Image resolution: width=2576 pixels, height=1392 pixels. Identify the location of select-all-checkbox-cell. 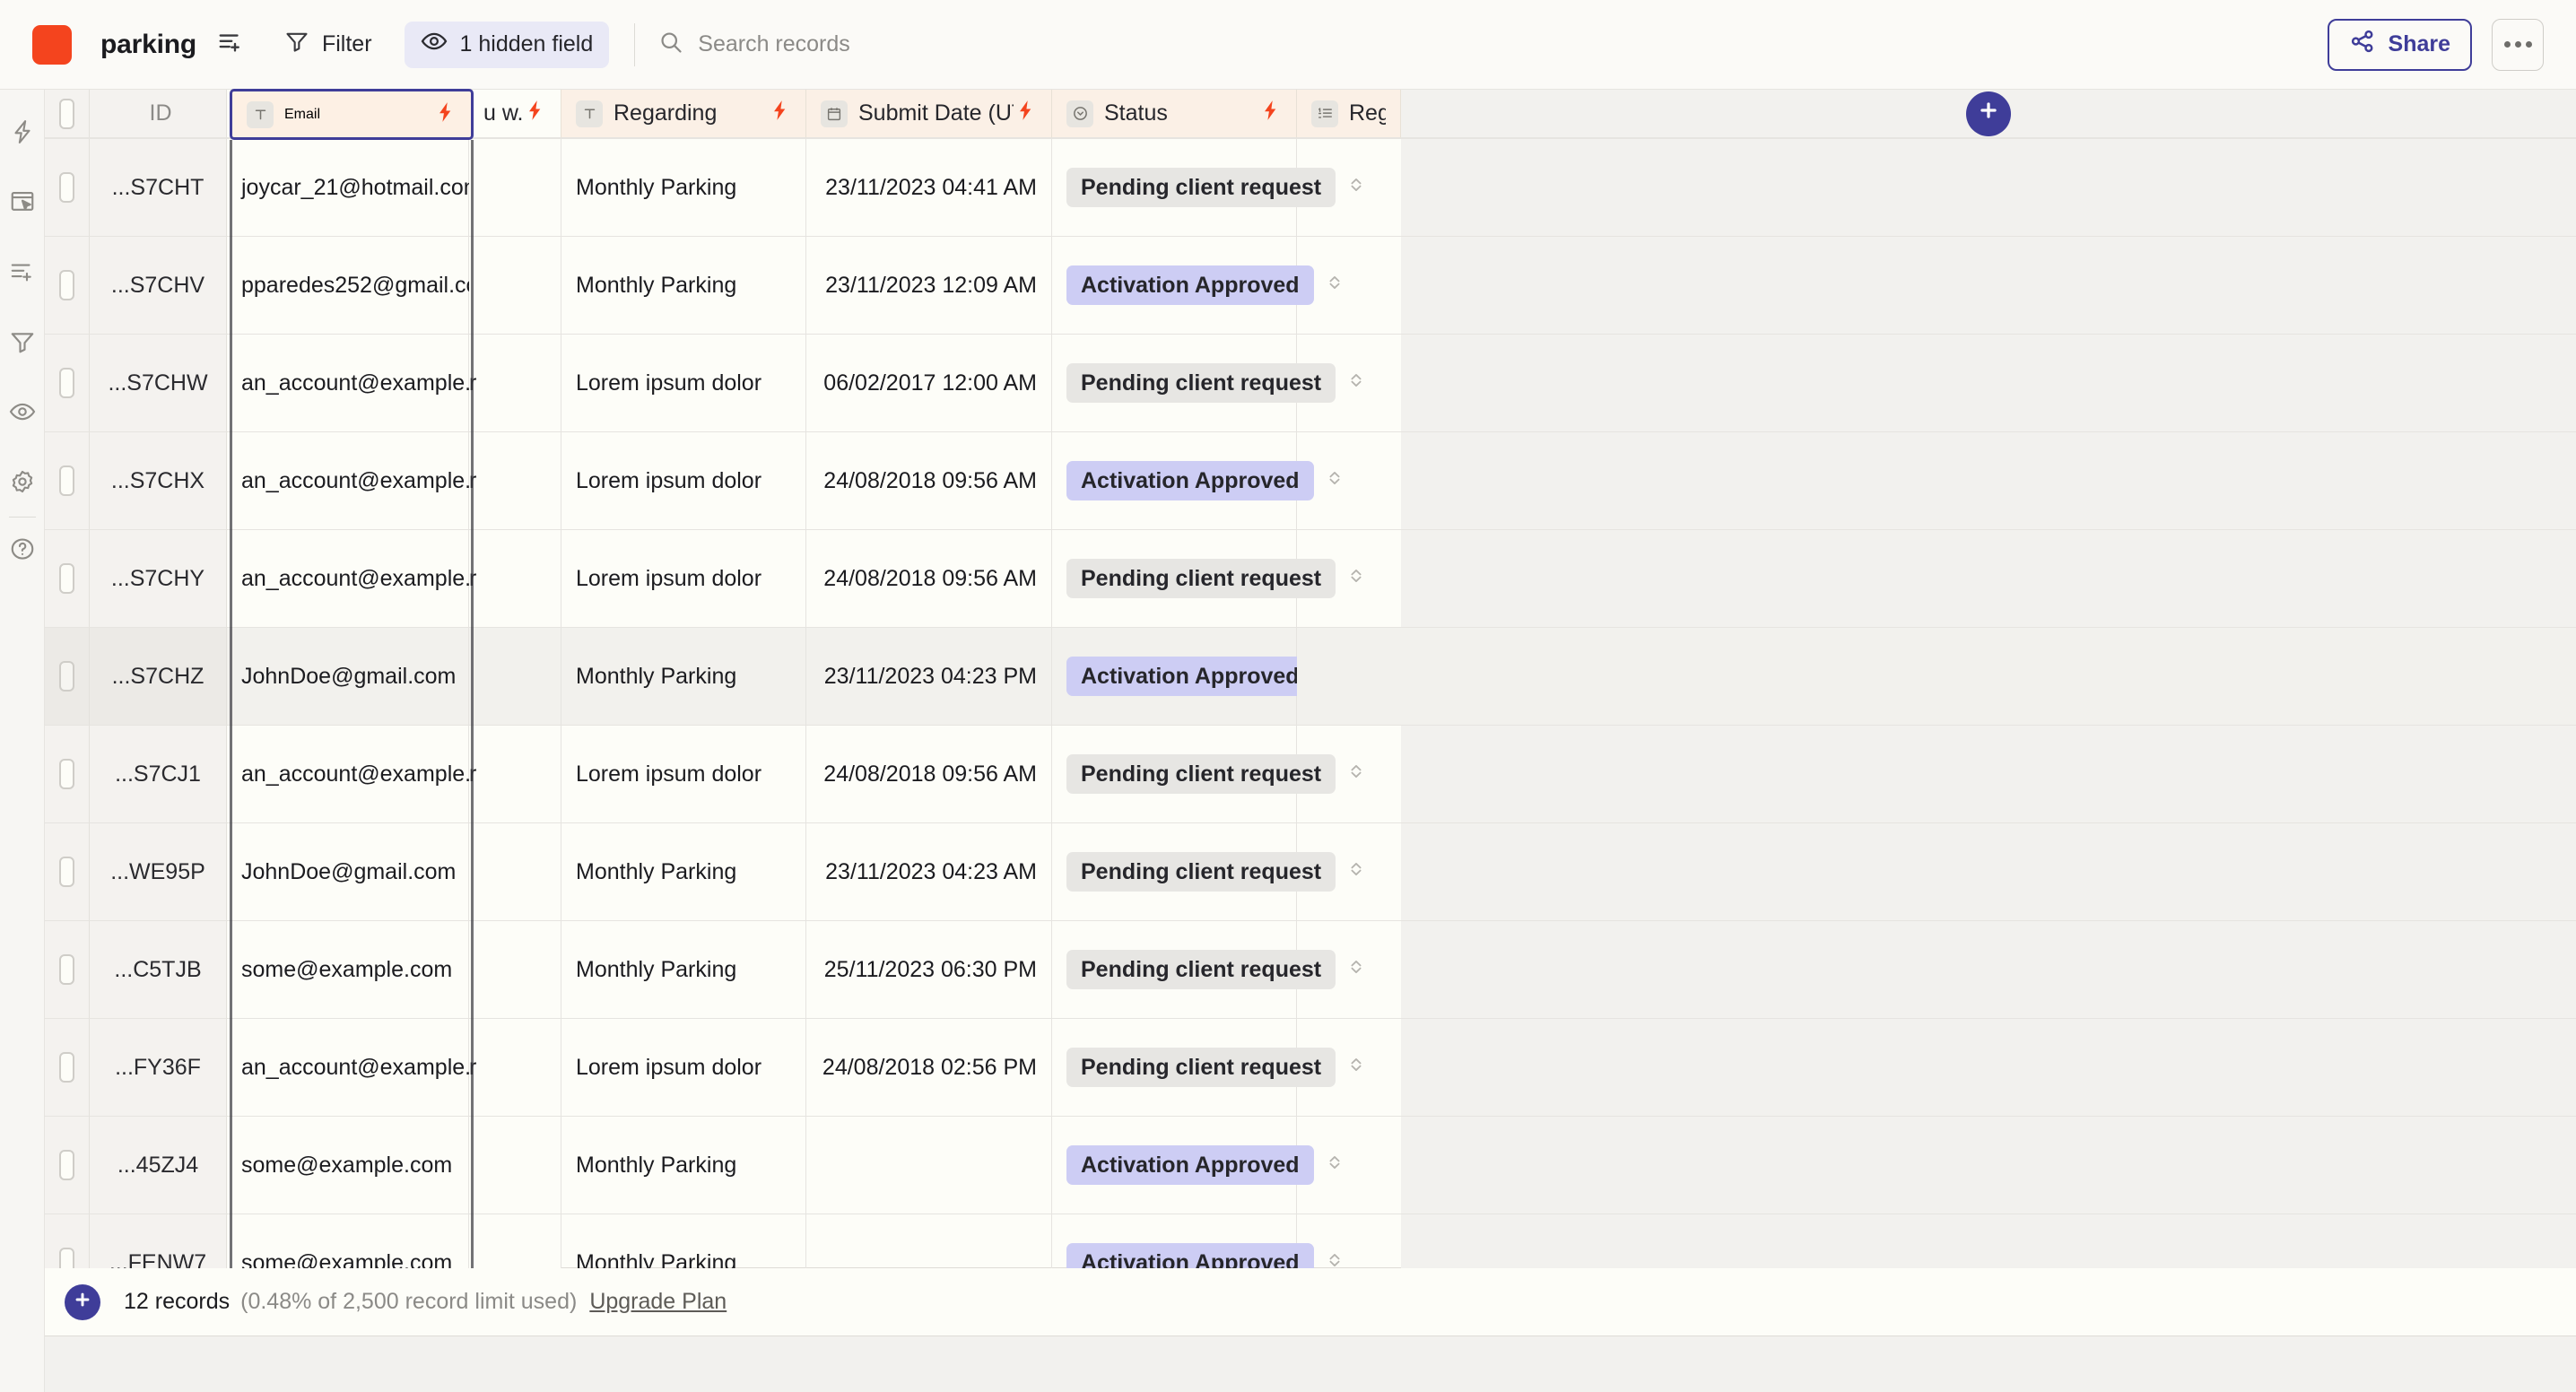
(67, 114).